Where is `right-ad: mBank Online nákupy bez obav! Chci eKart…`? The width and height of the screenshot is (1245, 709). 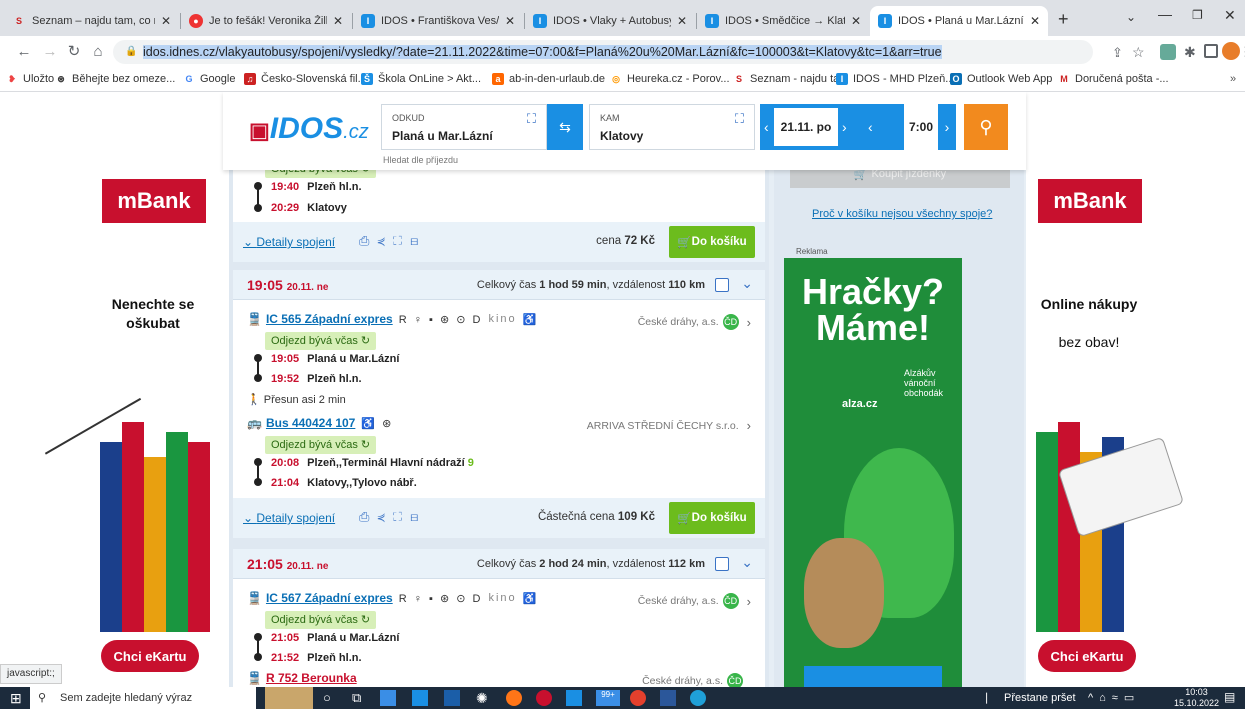
right-ad: mBank Online nákupy bez obav! Chci eKart… is located at coordinates (1135, 389).